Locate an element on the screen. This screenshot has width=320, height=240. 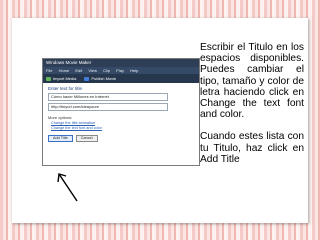
change-font-link: Change the text font and color is located at coordinates (122, 128).